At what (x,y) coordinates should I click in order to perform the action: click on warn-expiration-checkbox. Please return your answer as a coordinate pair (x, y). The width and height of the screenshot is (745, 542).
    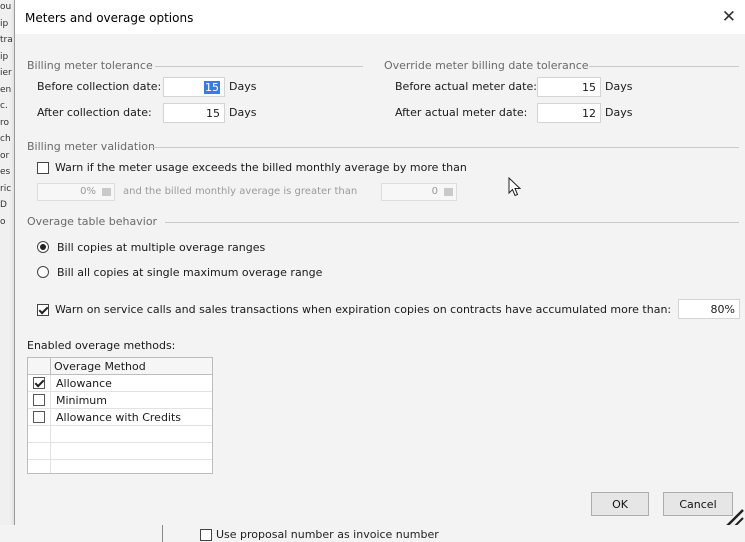
    Looking at the image, I should click on (43, 310).